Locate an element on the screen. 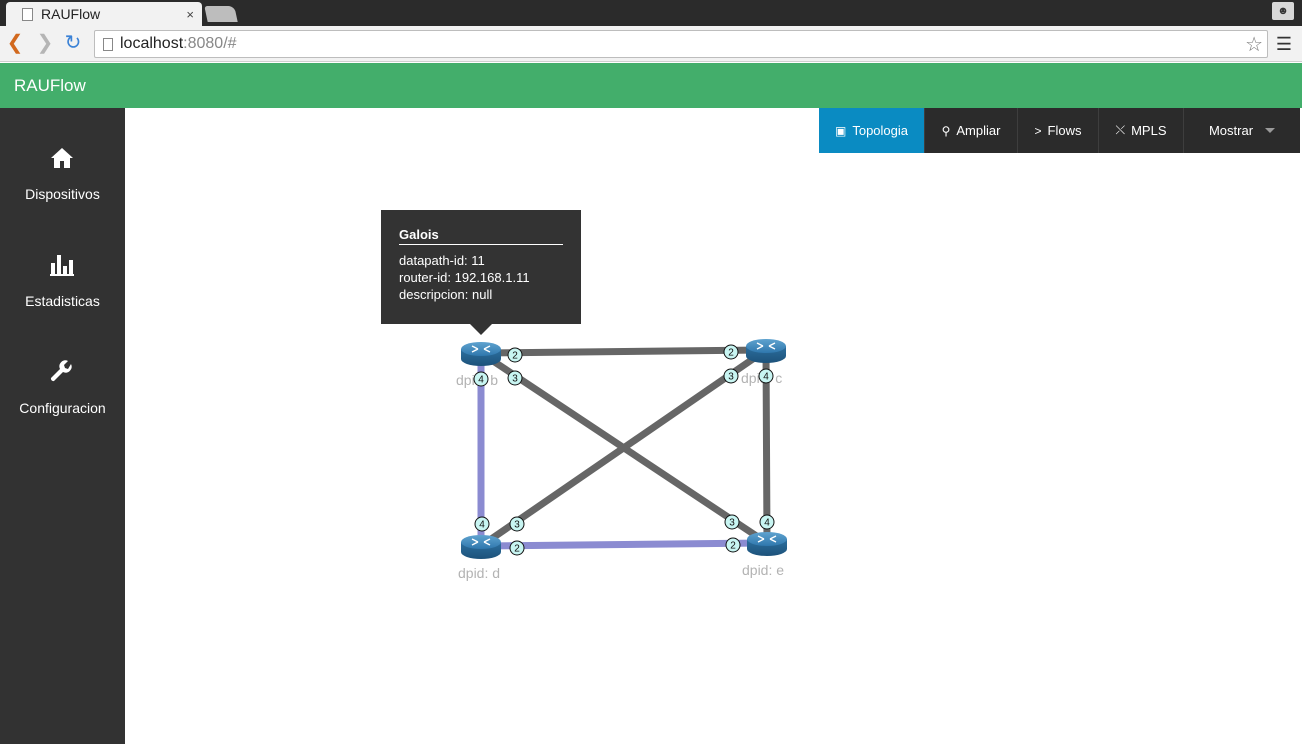  port-badge-c-2: 2 is located at coordinates (731, 352).